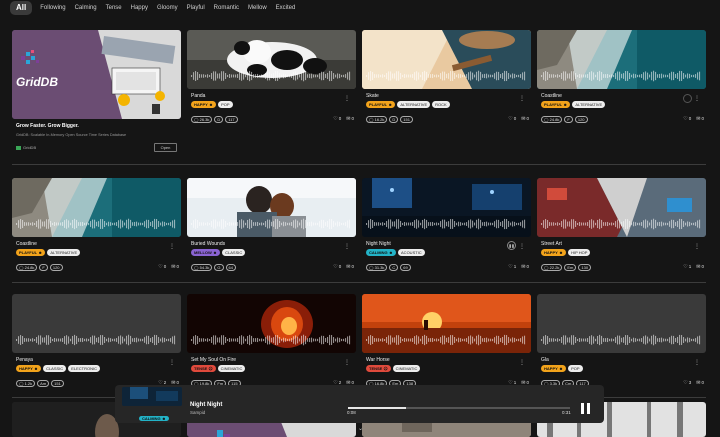  Describe the element at coordinates (139, 8) in the screenshot. I see `mood-happy-button: Happy` at that location.